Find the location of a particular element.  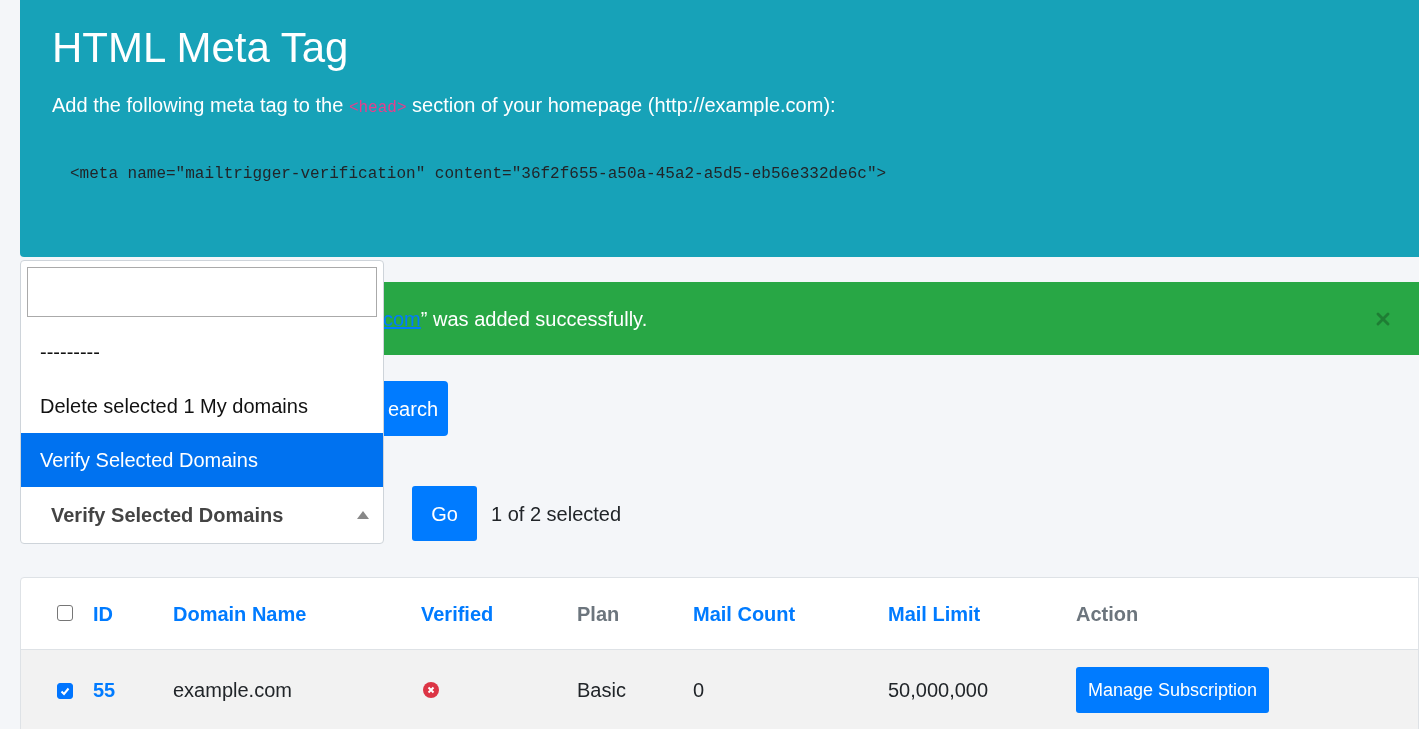

column-header: Action is located at coordinates (1107, 613).